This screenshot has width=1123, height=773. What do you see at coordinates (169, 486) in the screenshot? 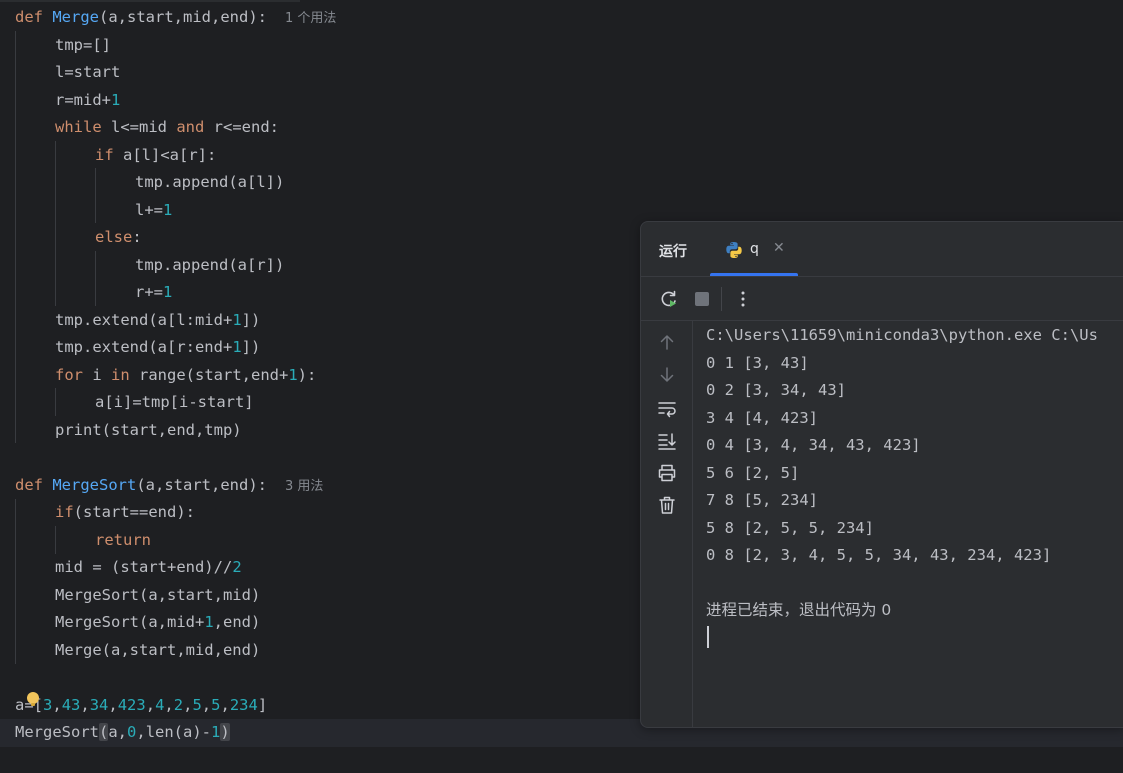
I see `code-line-def-mergesort: def MergeSort(a,start,end): 3 用法` at bounding box center [169, 486].